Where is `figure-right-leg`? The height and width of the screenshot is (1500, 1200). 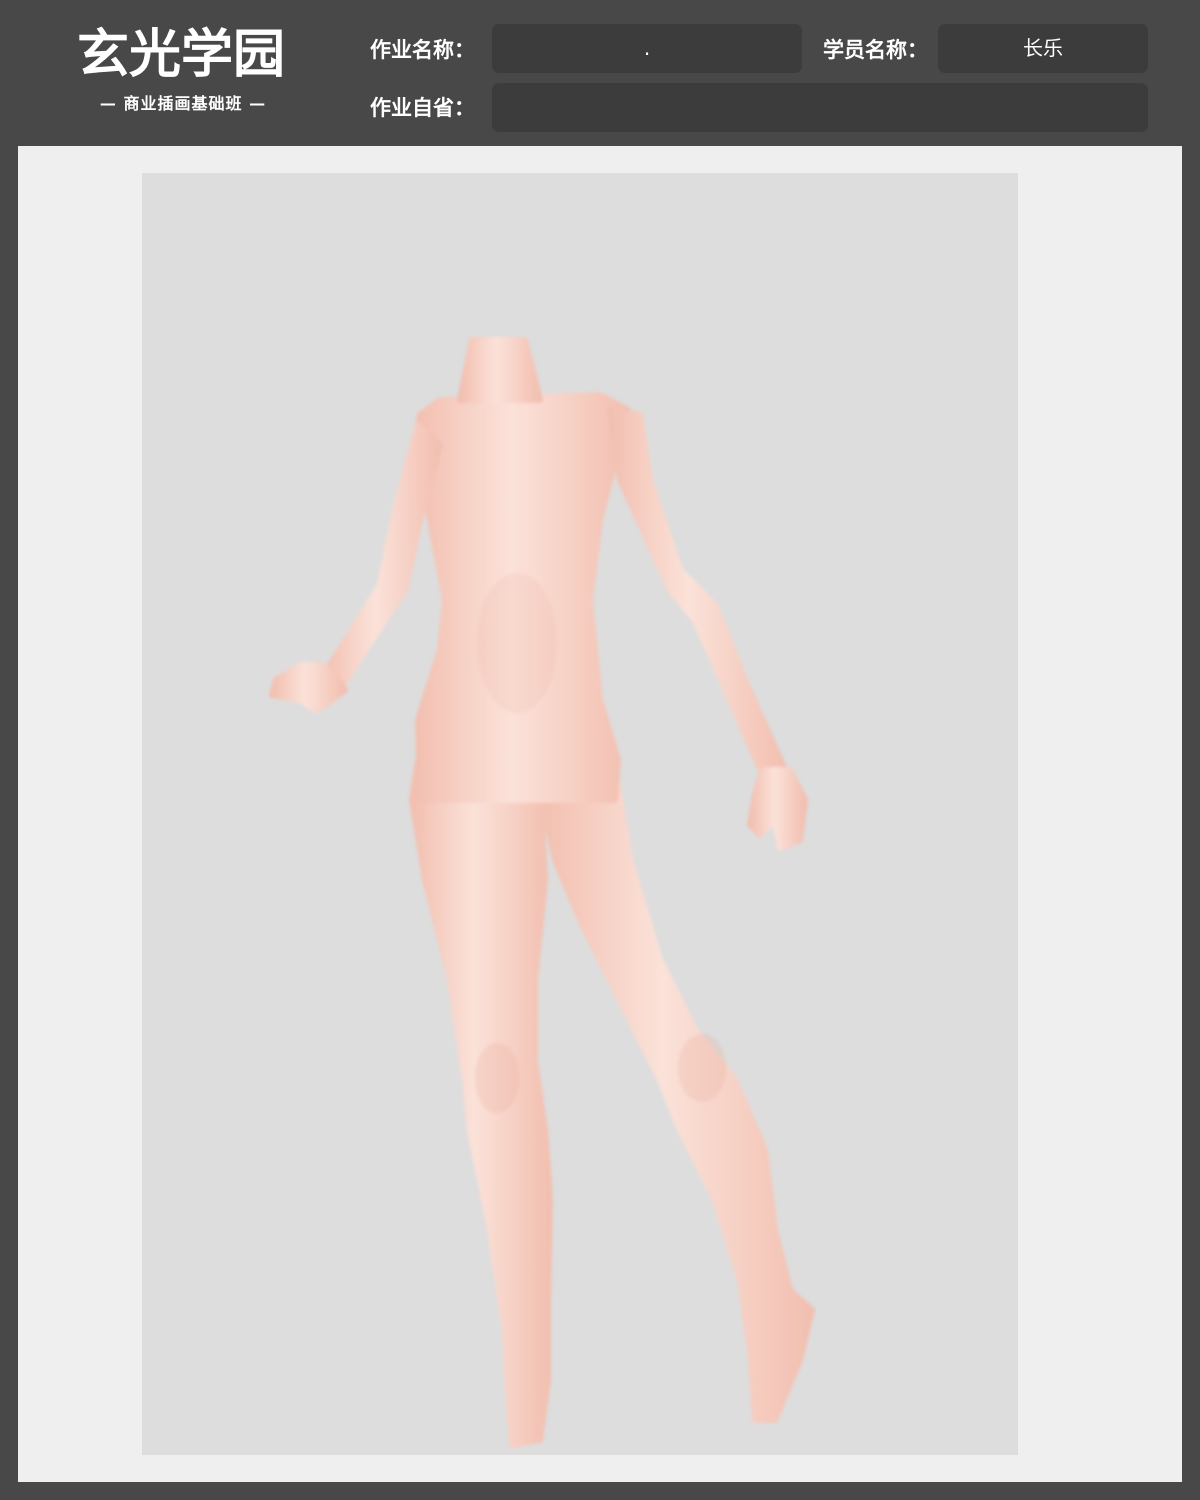 figure-right-leg is located at coordinates (676, 1095).